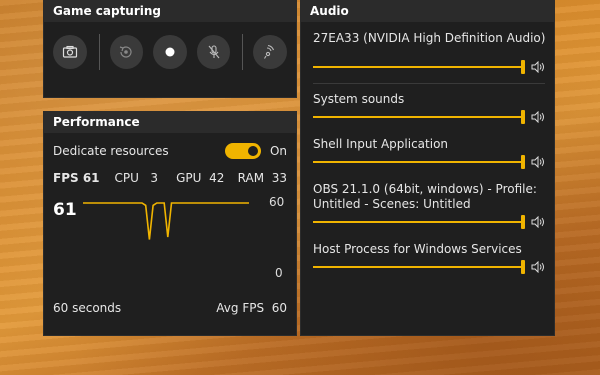 This screenshot has width=600, height=375. I want to click on broadcast-icon, so click(269, 51).